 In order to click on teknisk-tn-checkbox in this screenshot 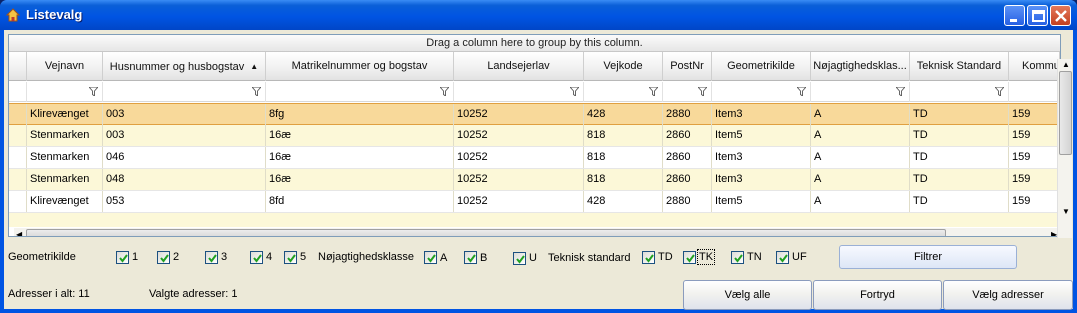, I will do `click(737, 257)`.